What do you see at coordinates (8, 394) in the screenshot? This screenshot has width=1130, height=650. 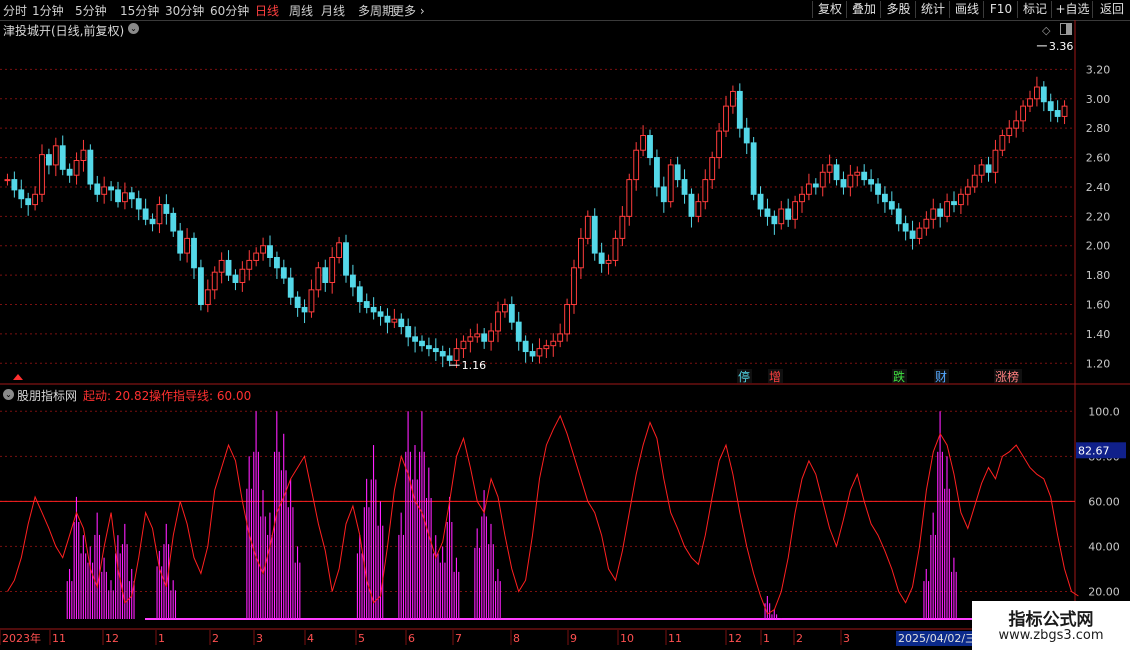 I see `indicator-options-chevron-icon: ⌄` at bounding box center [8, 394].